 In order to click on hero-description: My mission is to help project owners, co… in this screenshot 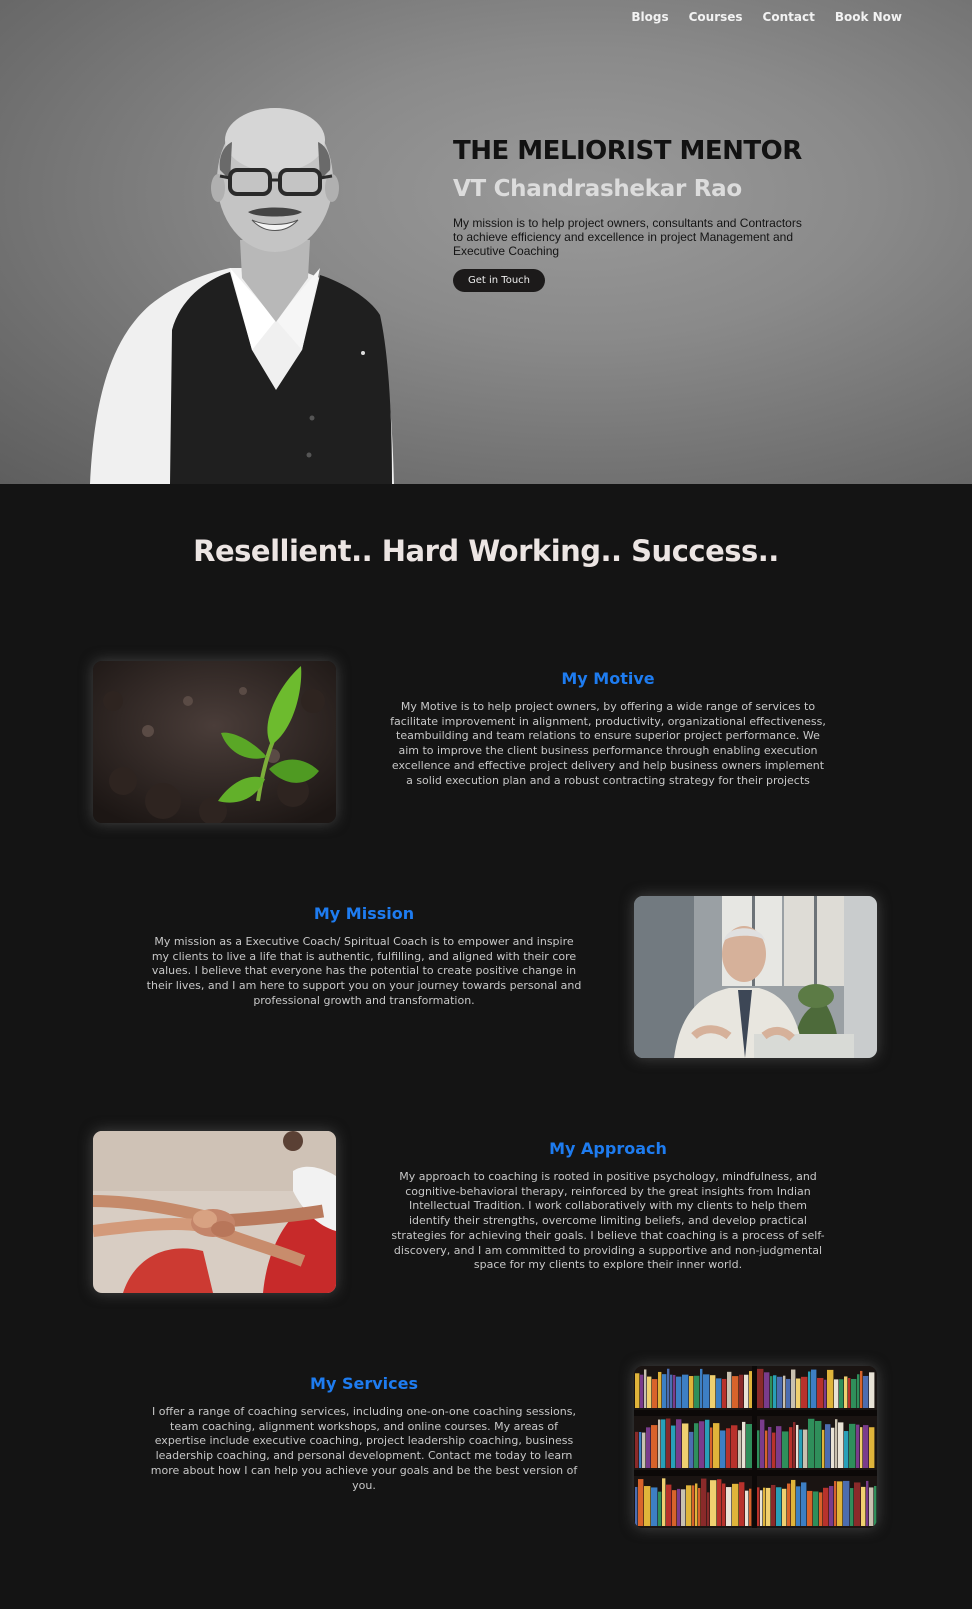, I will do `click(627, 237)`.